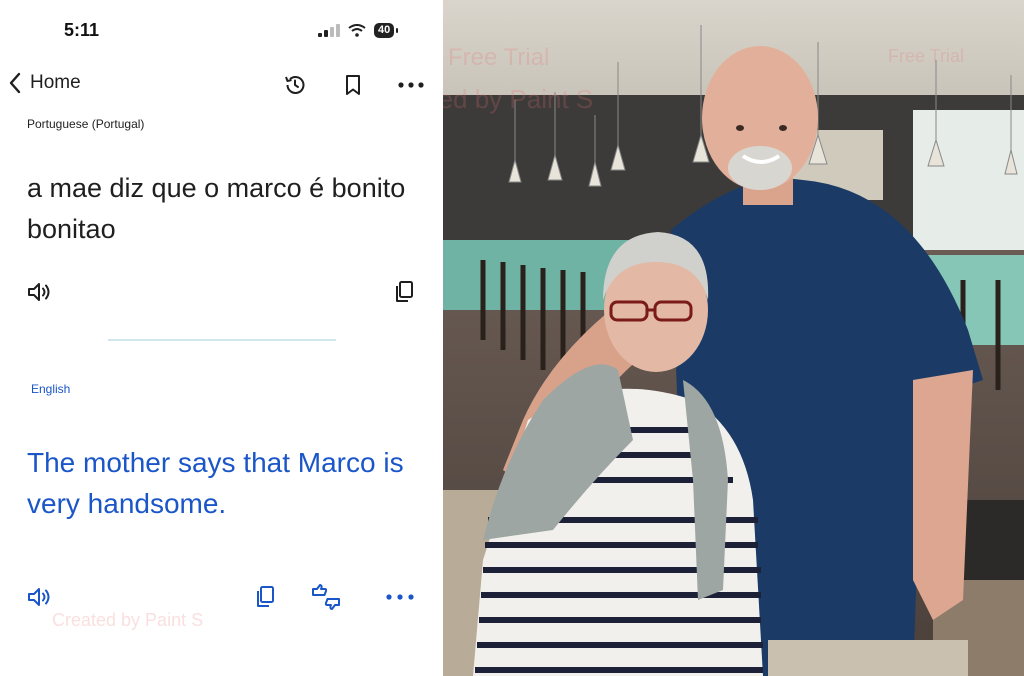  I want to click on more-options-button, so click(411, 85).